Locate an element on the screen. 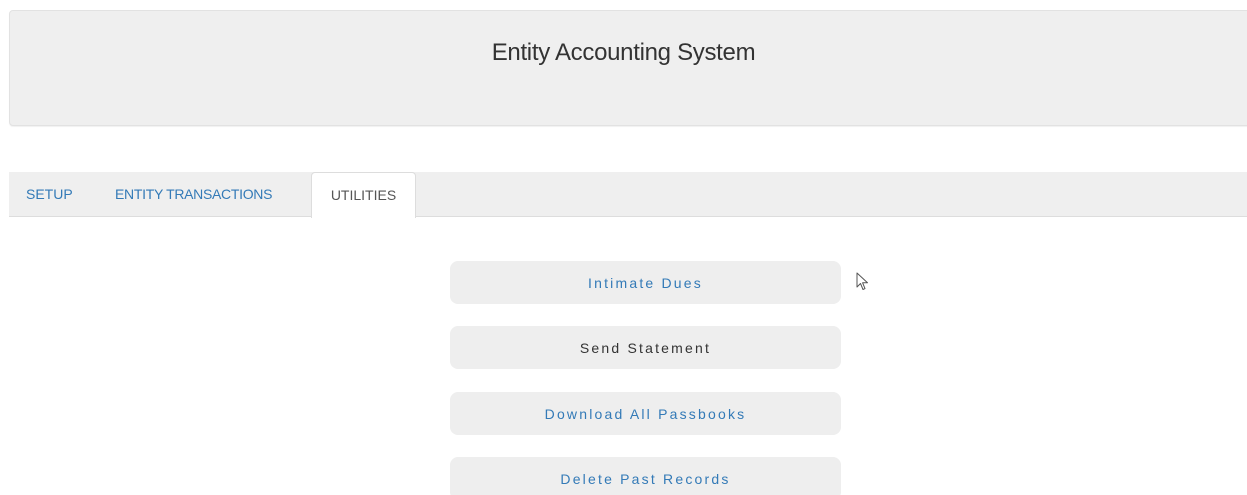  tab-utilities: UTILITIES is located at coordinates (363, 195).